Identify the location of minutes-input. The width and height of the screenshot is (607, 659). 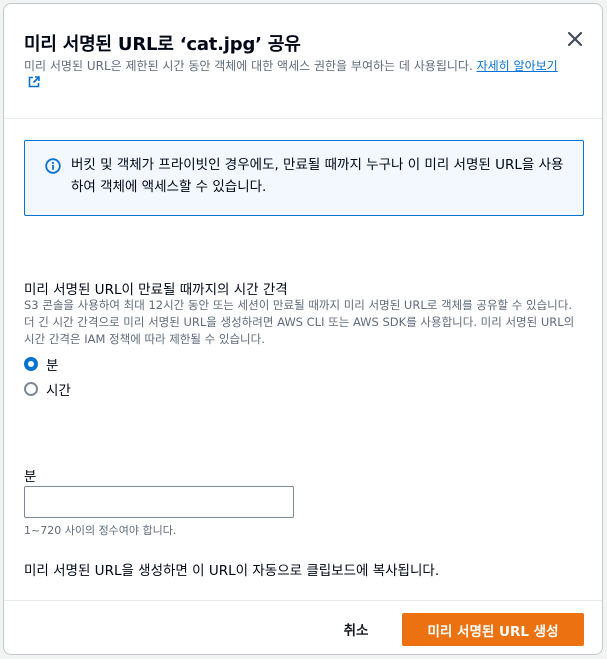
(159, 502).